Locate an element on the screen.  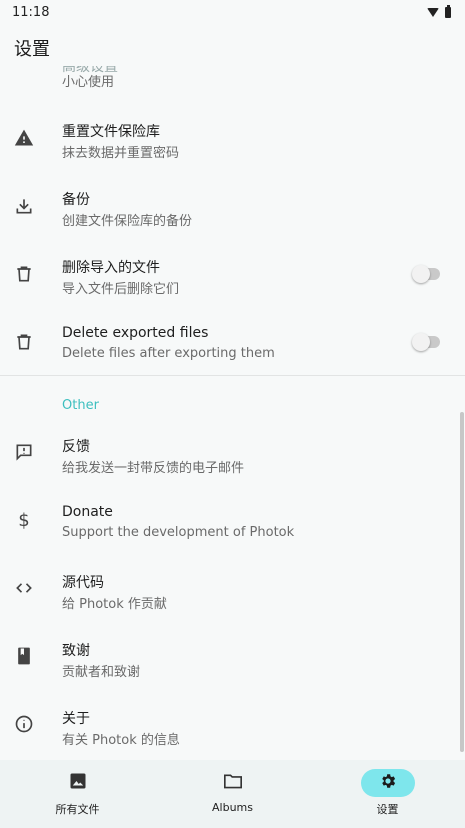
nav-item-albums: Albums is located at coordinates (232, 794).